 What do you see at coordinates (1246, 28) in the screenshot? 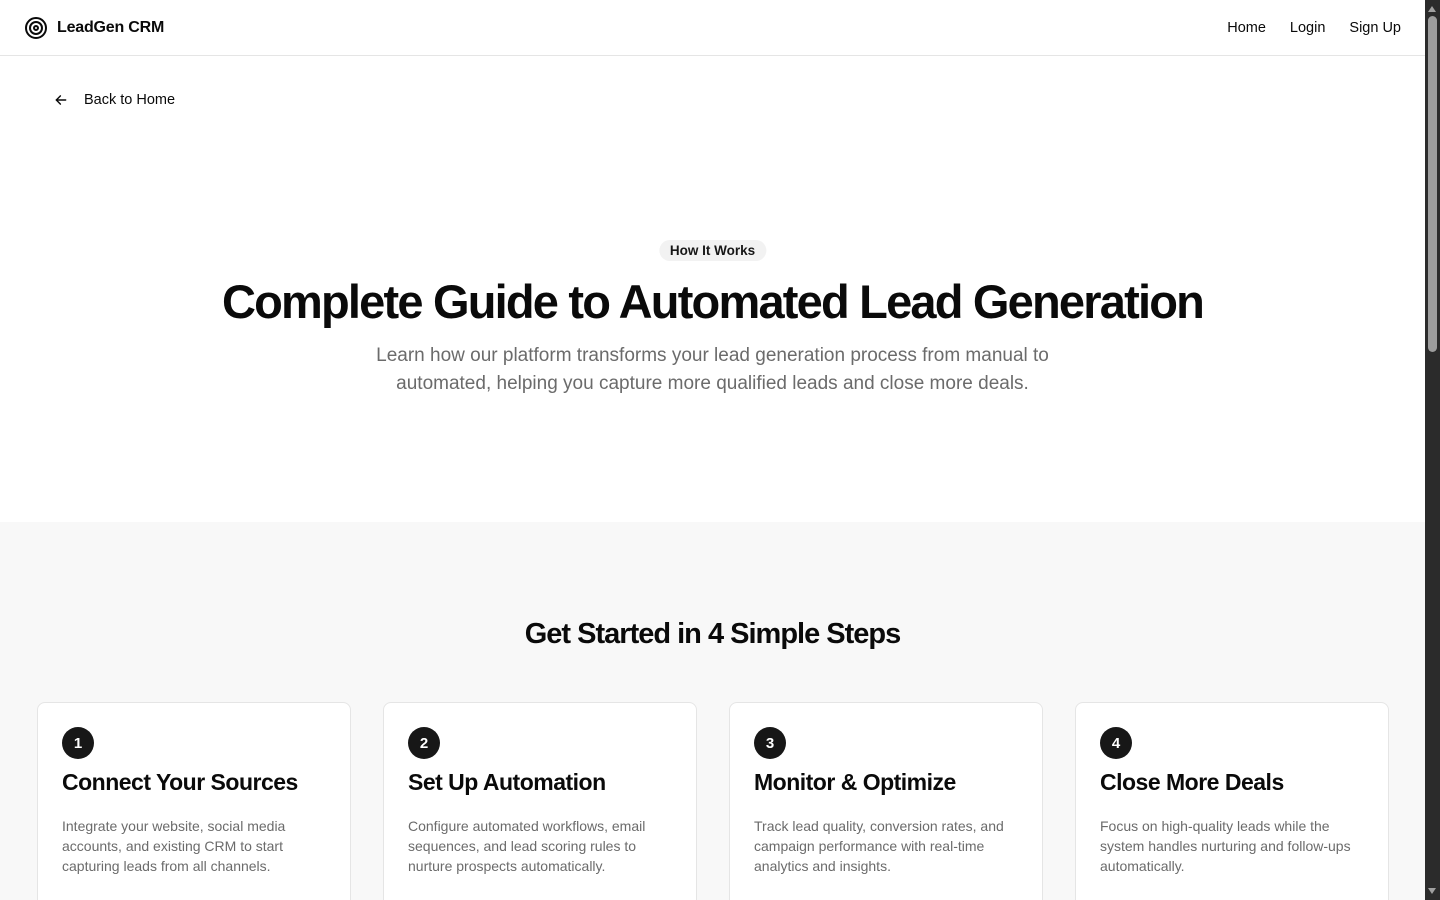
I see `nav-home-link: Home` at bounding box center [1246, 28].